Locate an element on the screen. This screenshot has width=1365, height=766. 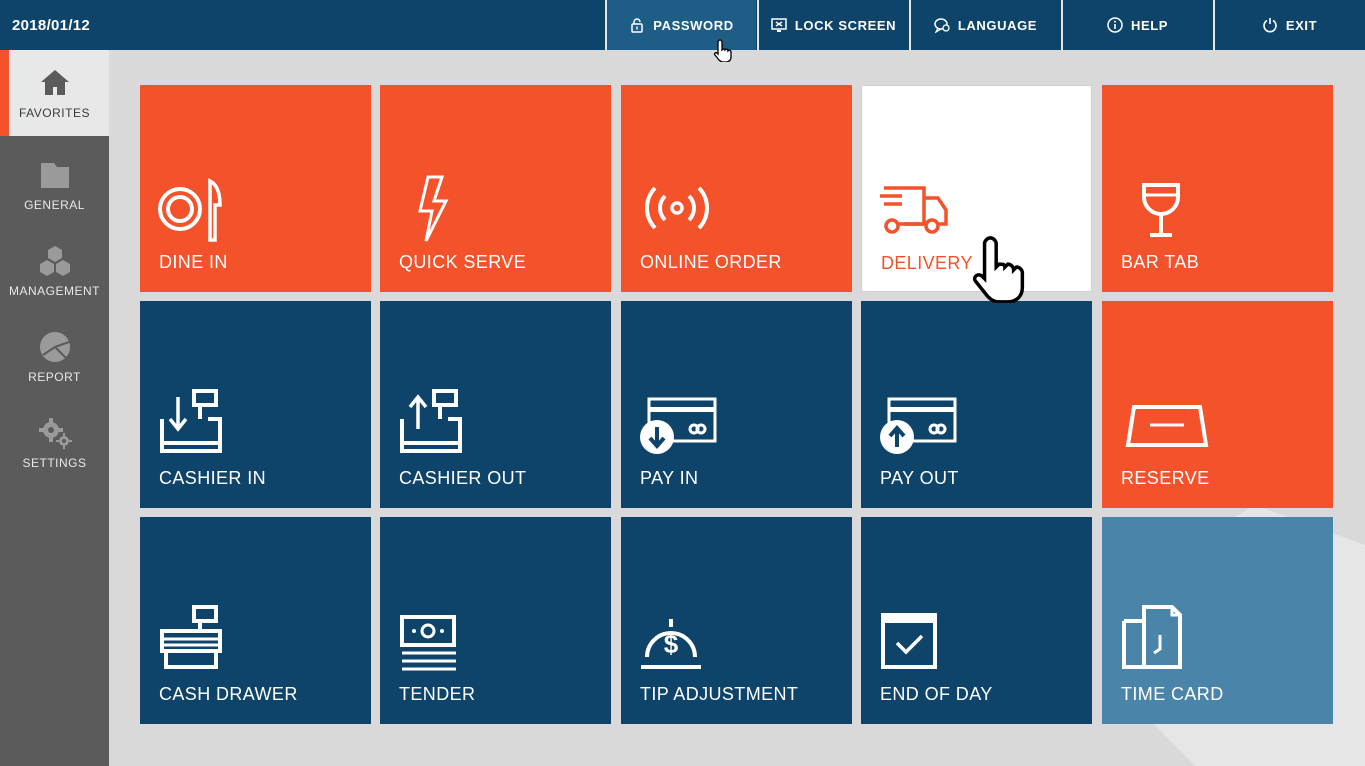
sidebar-item-settings: SETTINGS is located at coordinates (54, 443).